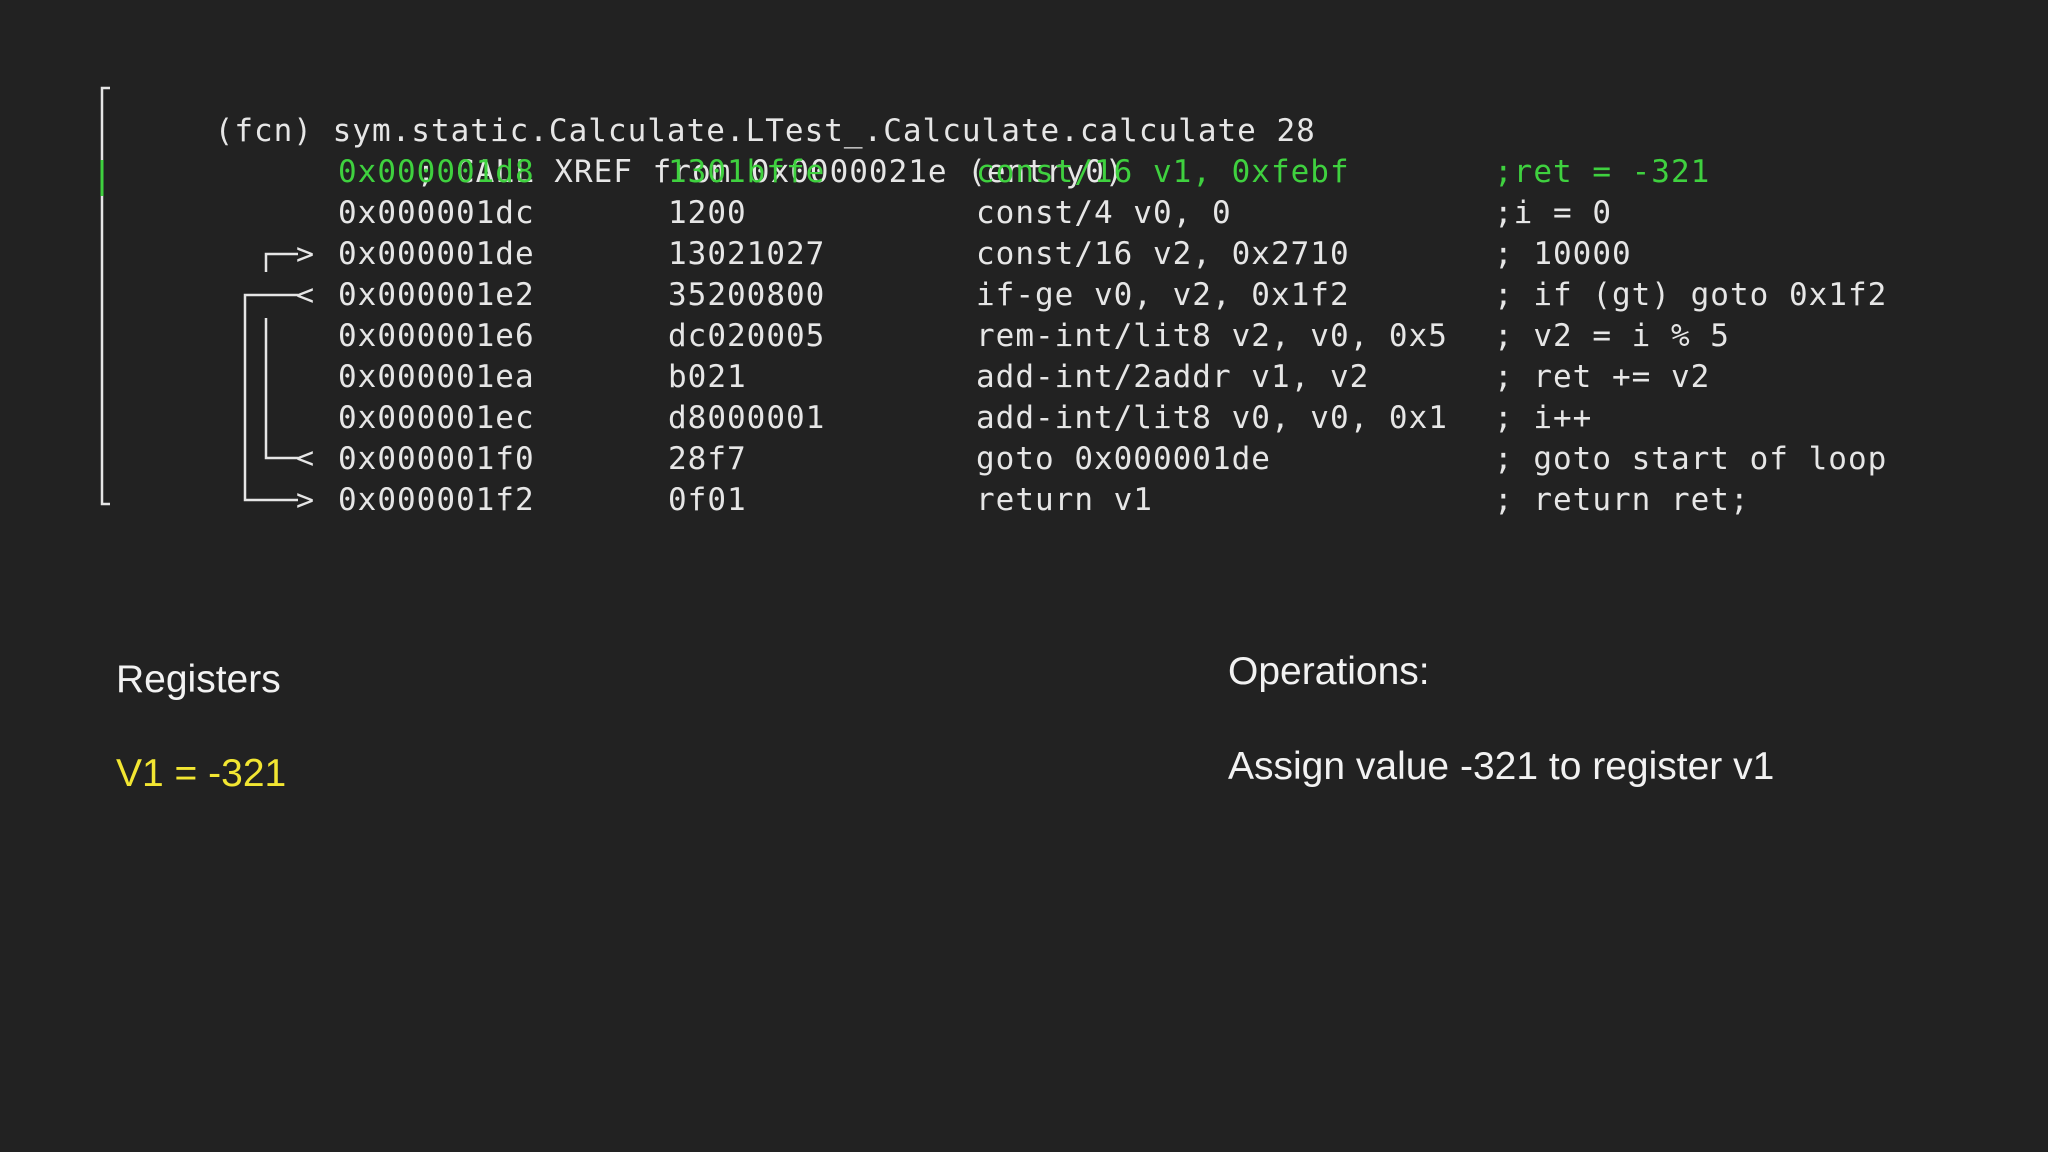 This screenshot has width=2048, height=1152. Describe the element at coordinates (1104, 213) in the screenshot. I see `instruction-instr: const/4 v0, 0` at that location.